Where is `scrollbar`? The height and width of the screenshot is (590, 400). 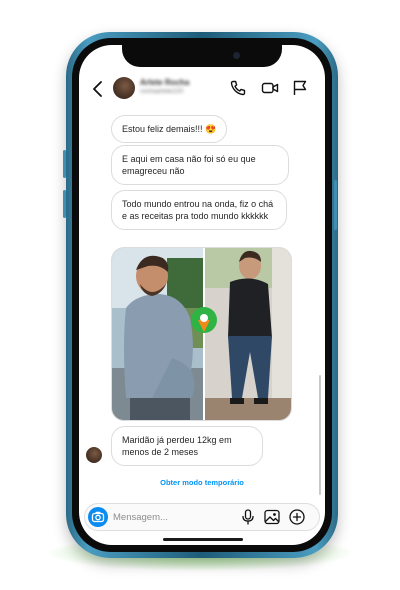 scrollbar is located at coordinates (320, 435).